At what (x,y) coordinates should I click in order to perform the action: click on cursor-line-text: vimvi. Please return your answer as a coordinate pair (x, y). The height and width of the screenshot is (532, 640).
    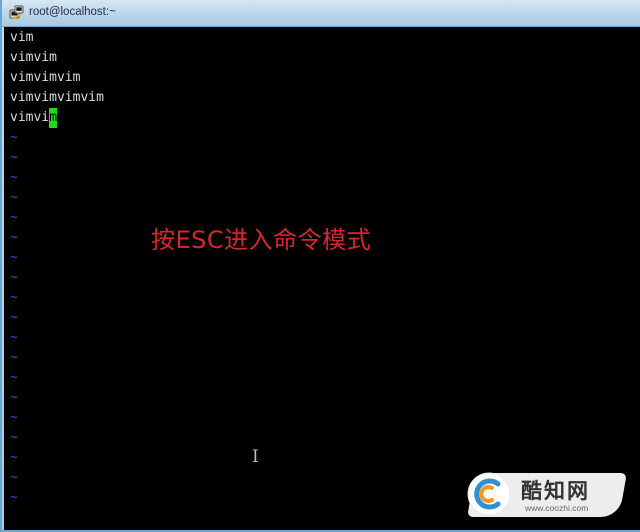
    Looking at the image, I should click on (30, 117).